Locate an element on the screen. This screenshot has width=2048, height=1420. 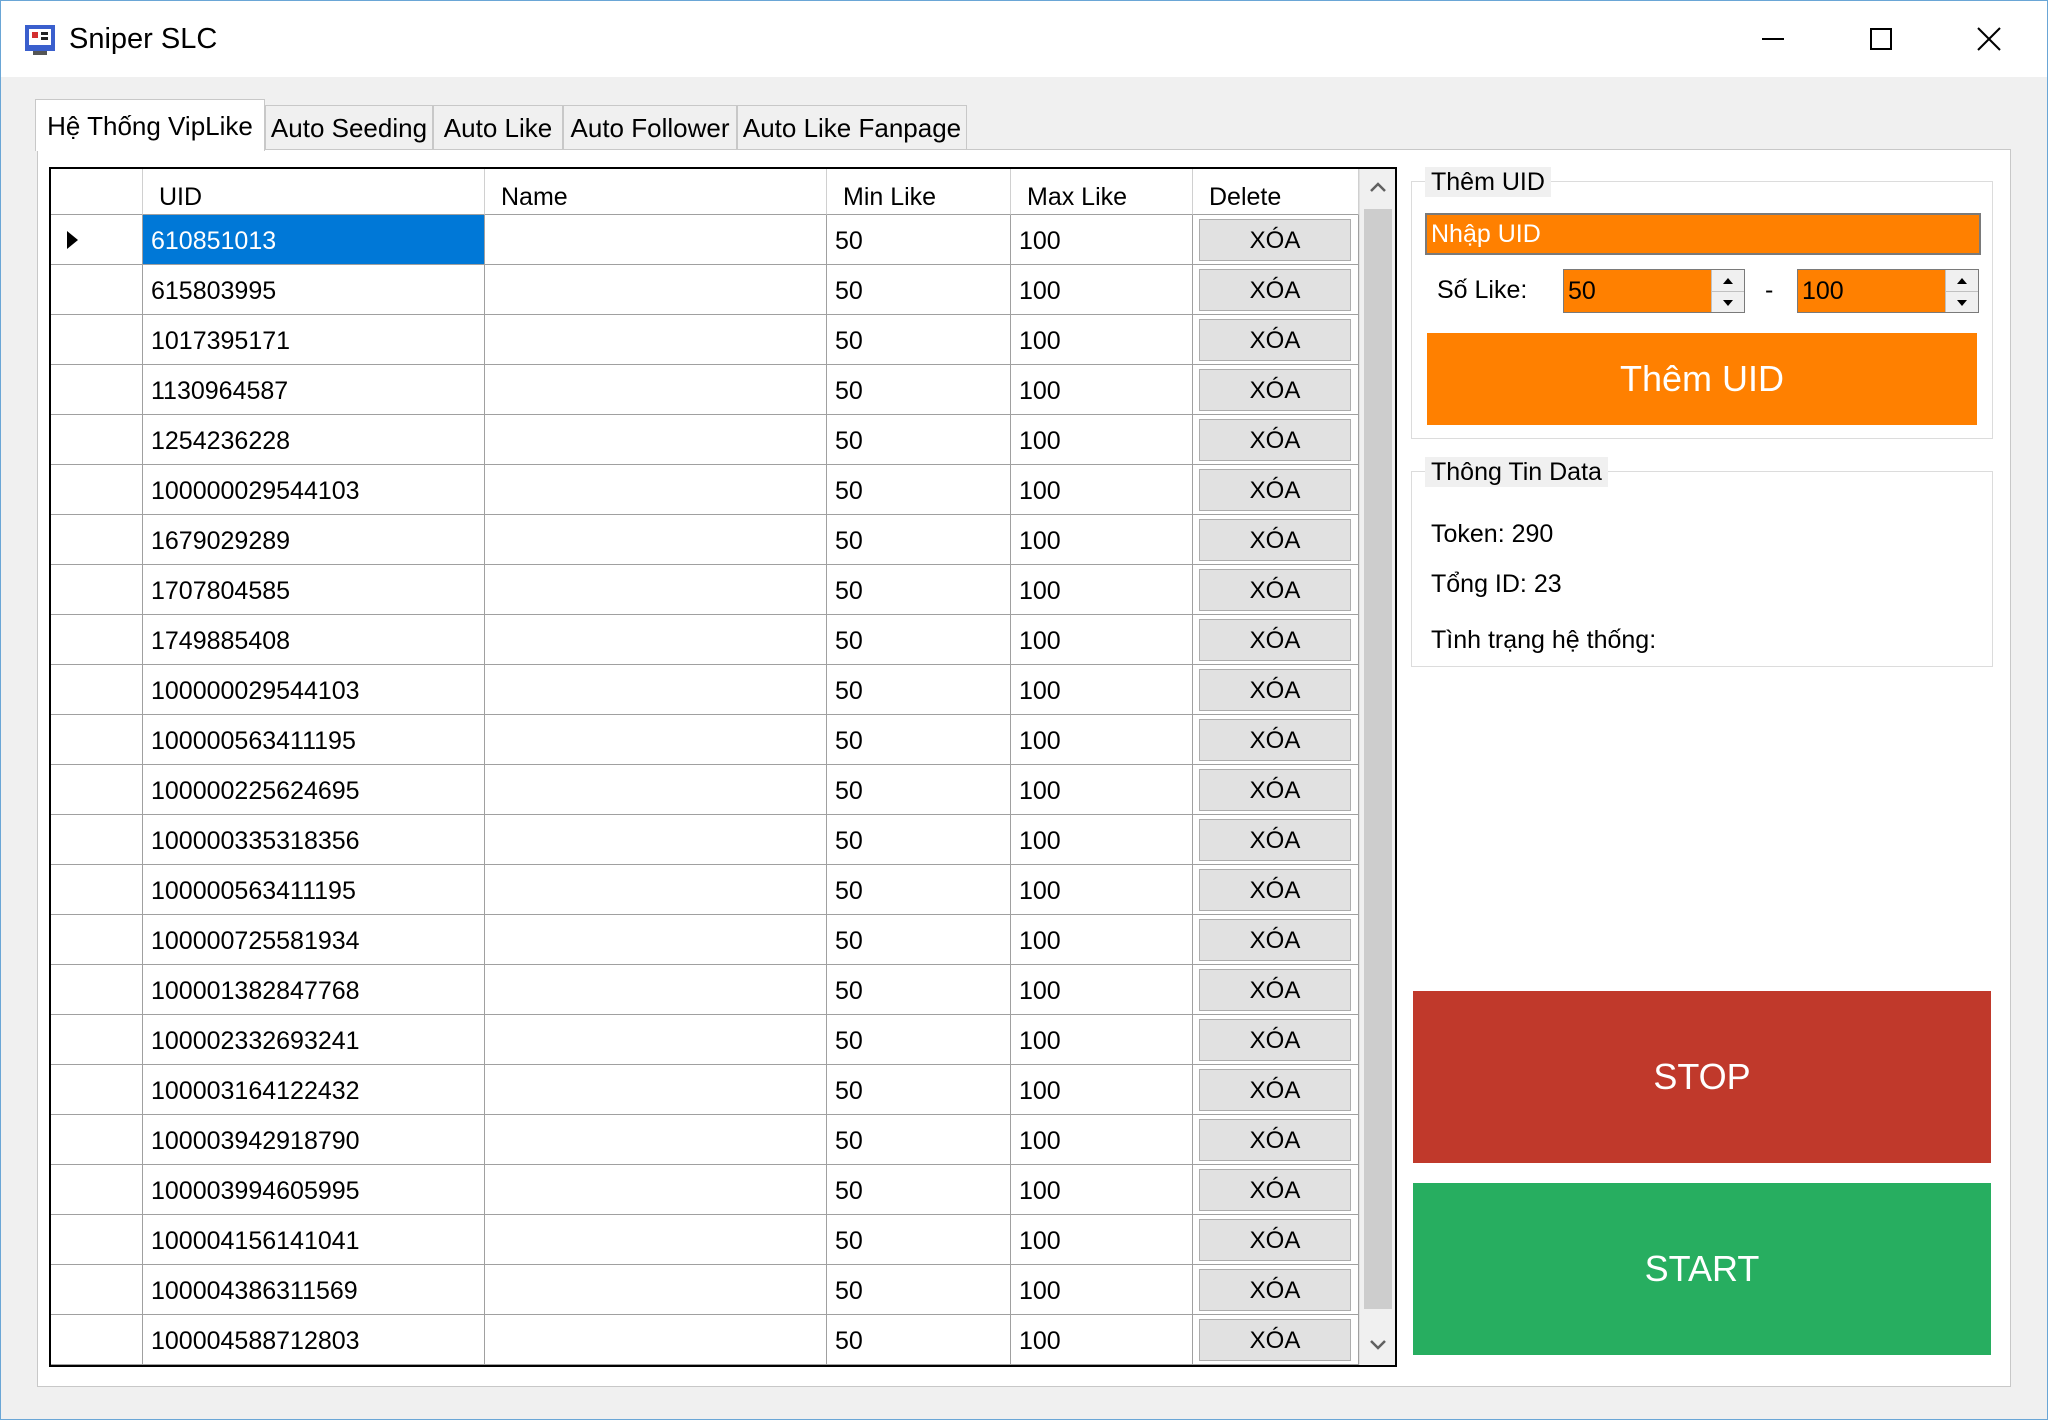
title-bar: Sniper SLC is located at coordinates (1024, 39).